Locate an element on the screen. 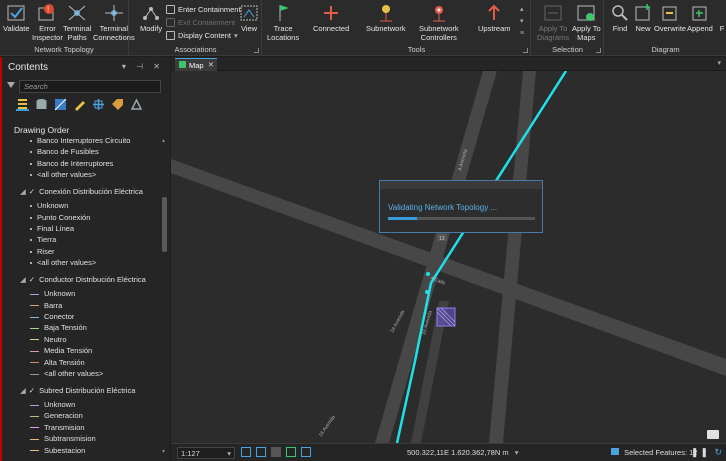 The width and height of the screenshot is (726, 461). close-icon: ✕ is located at coordinates (211, 64).